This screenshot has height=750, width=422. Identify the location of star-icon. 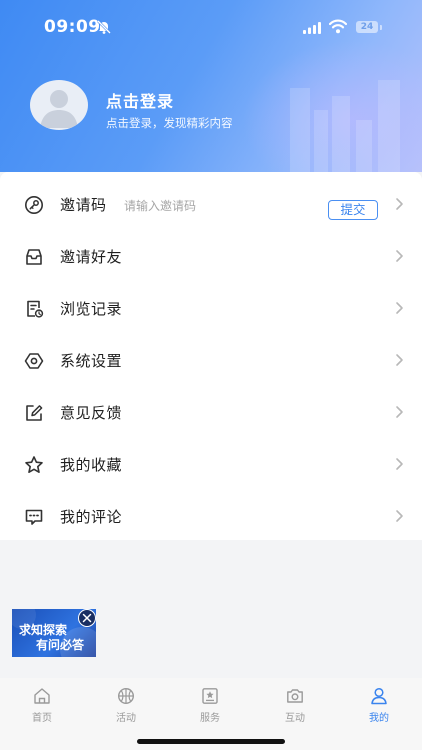
(34, 464).